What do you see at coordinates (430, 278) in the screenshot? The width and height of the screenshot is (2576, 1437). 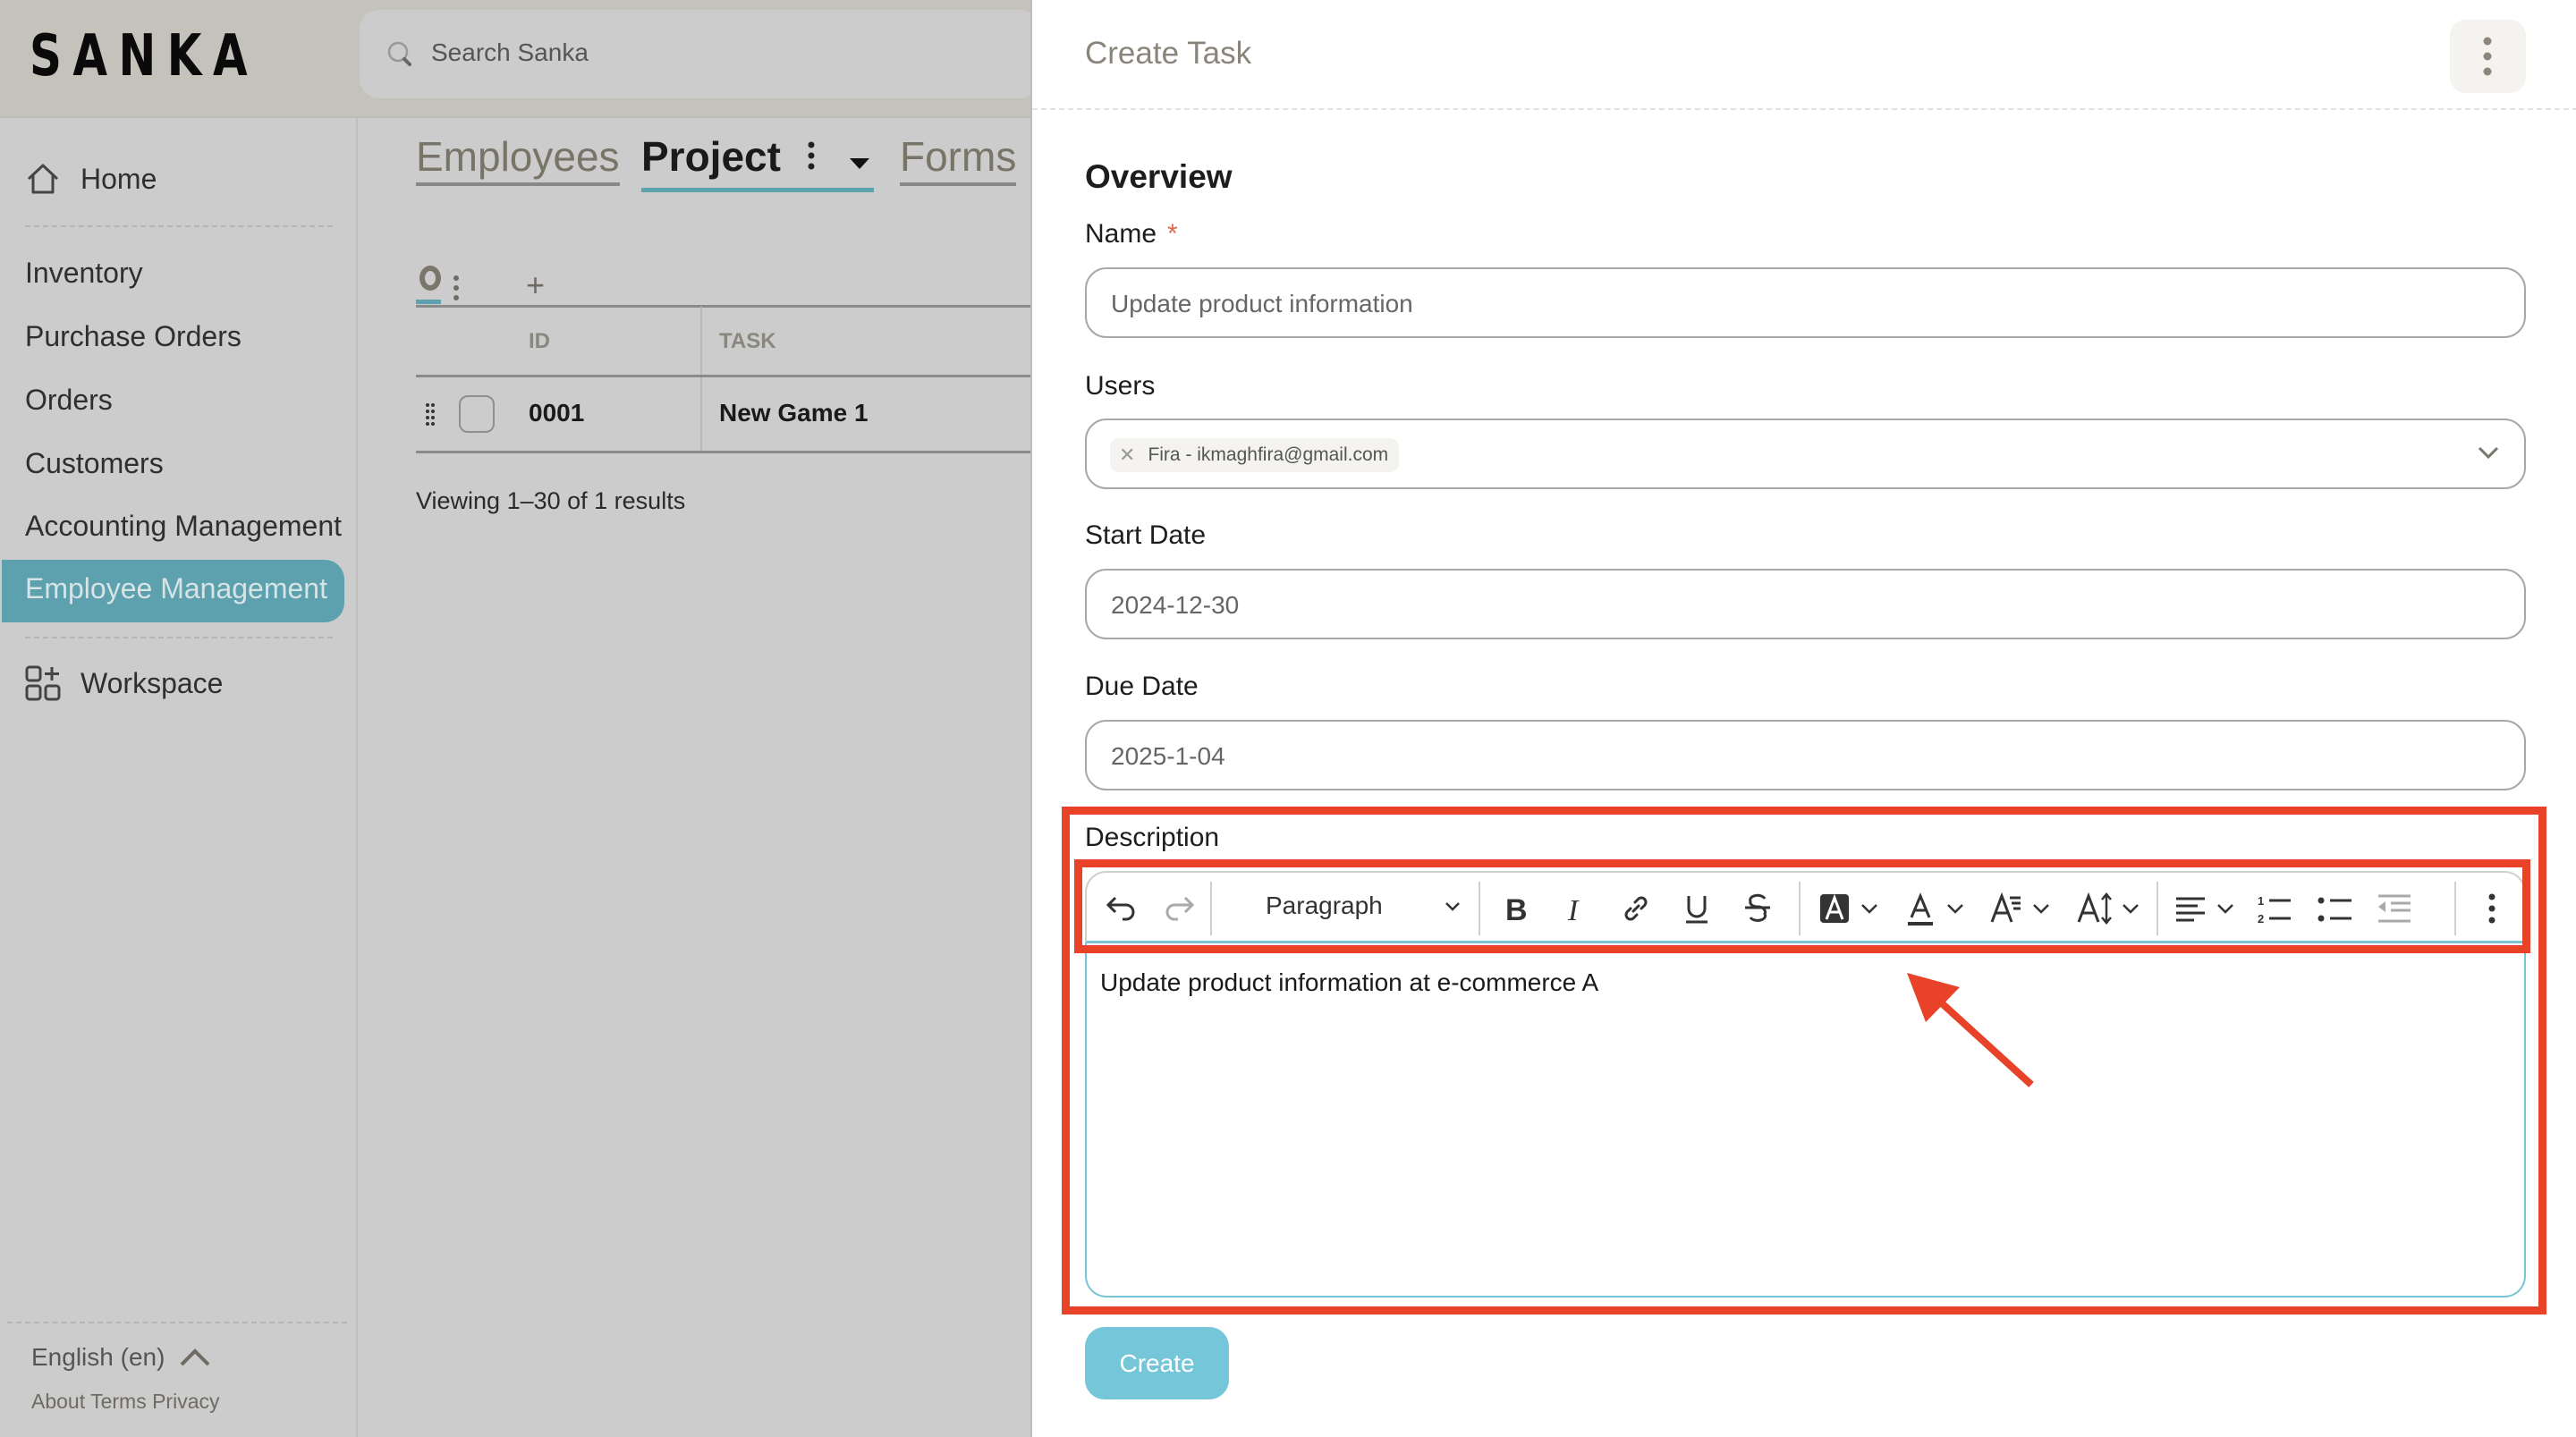 I see `view-circle-icon` at bounding box center [430, 278].